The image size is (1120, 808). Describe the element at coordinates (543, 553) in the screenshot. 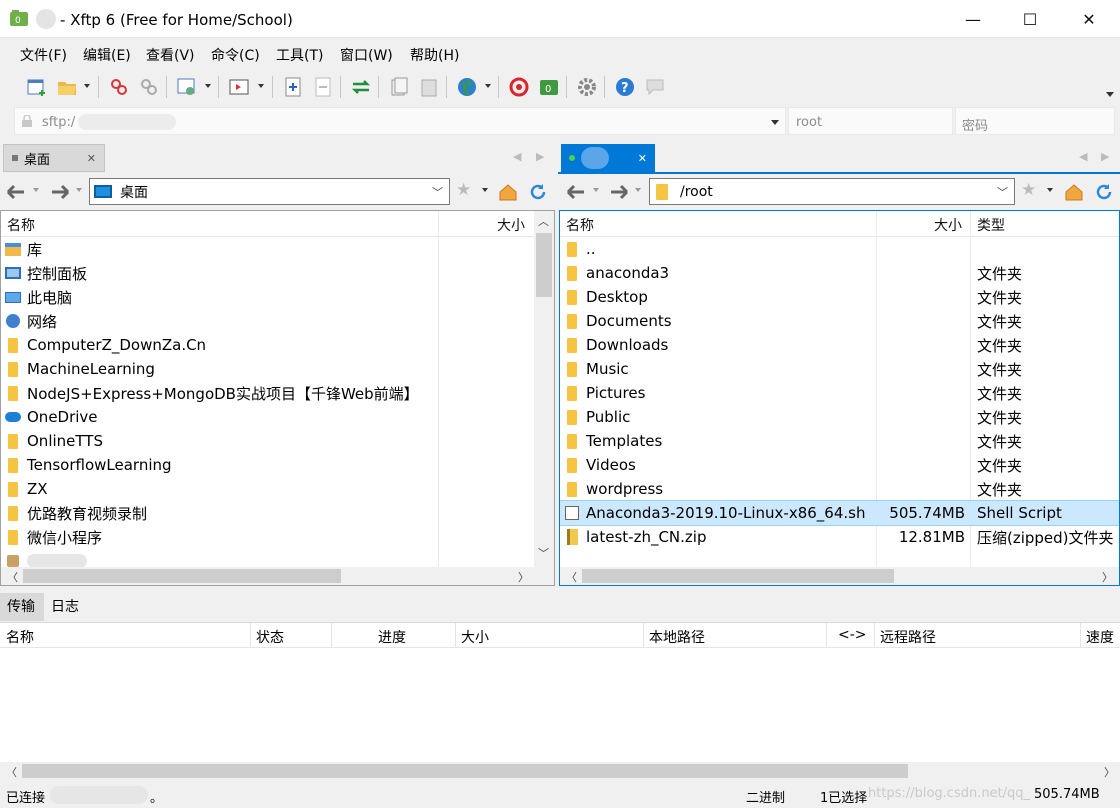

I see `scroll-down-icon: ﹀` at that location.